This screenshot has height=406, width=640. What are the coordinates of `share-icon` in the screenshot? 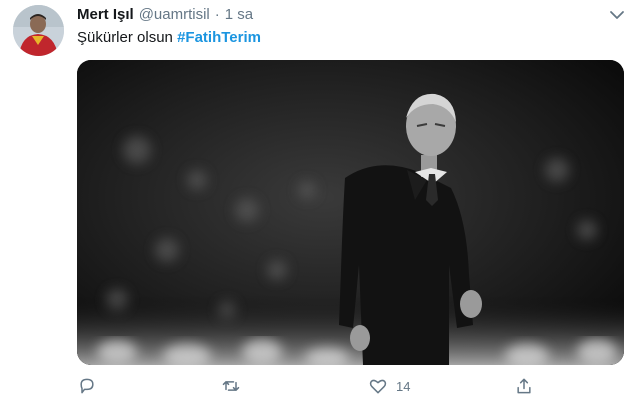 It's located at (524, 386).